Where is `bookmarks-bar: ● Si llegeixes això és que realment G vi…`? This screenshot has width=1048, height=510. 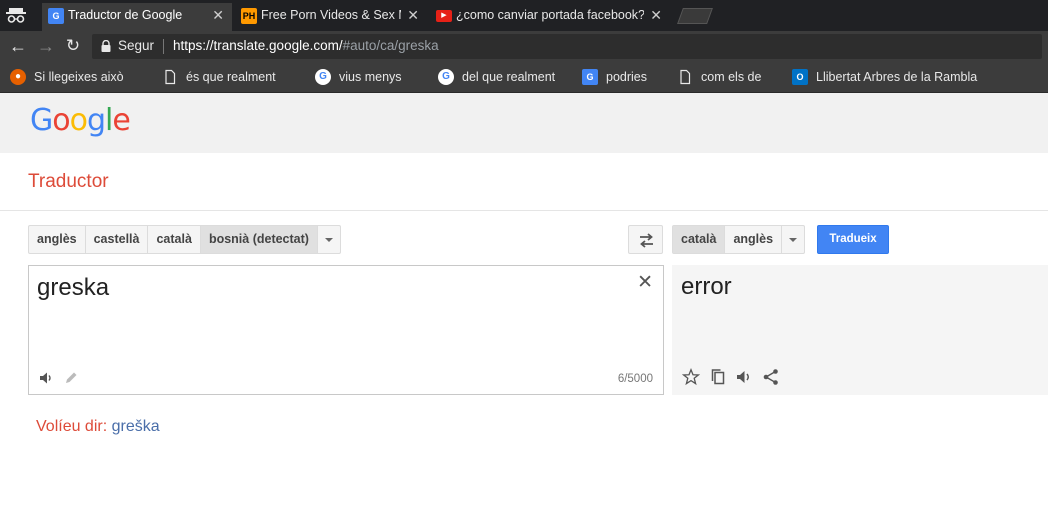
bookmarks-bar: ● Si llegeixes això és que realment G vi… is located at coordinates (524, 77).